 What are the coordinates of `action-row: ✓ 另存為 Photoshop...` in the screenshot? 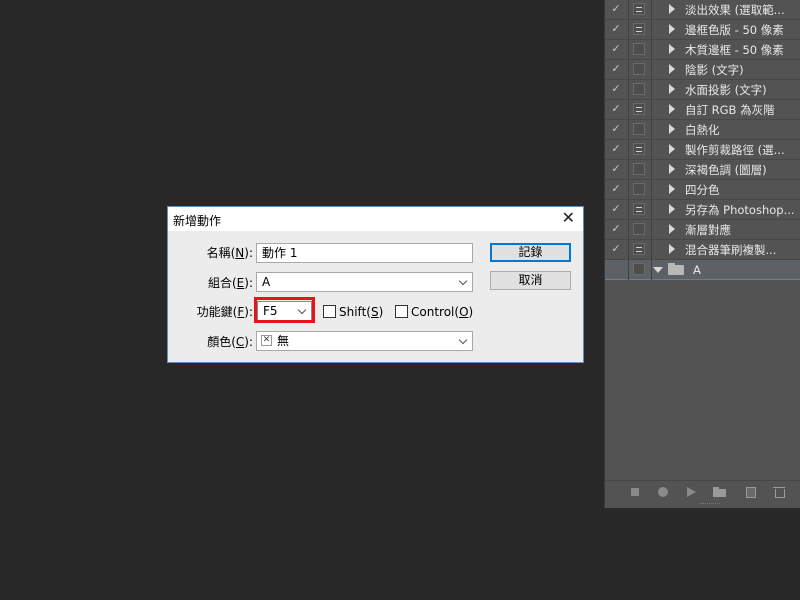 It's located at (702, 210).